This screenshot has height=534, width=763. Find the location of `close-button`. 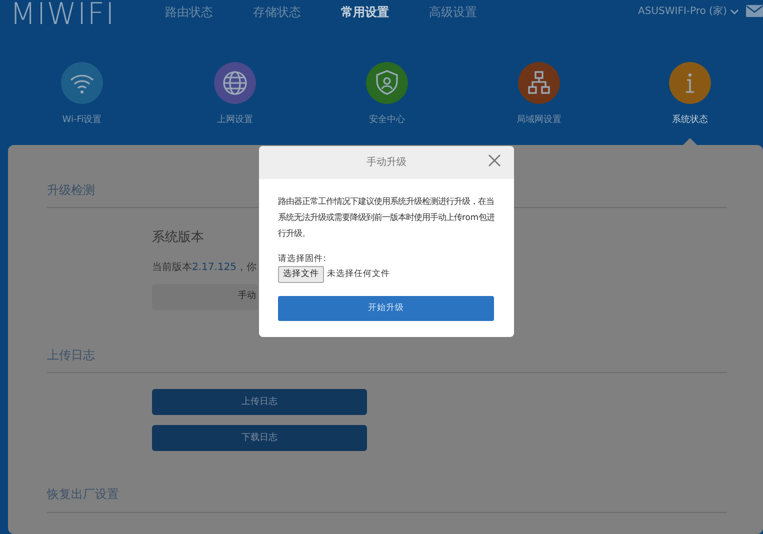

close-button is located at coordinates (494, 160).